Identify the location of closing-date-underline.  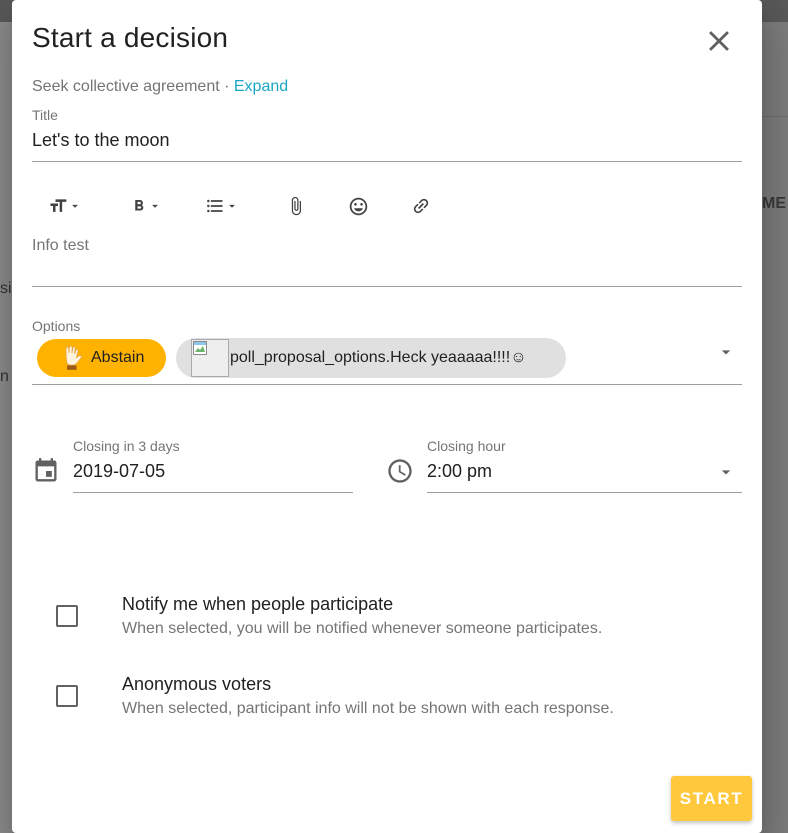
(213, 492).